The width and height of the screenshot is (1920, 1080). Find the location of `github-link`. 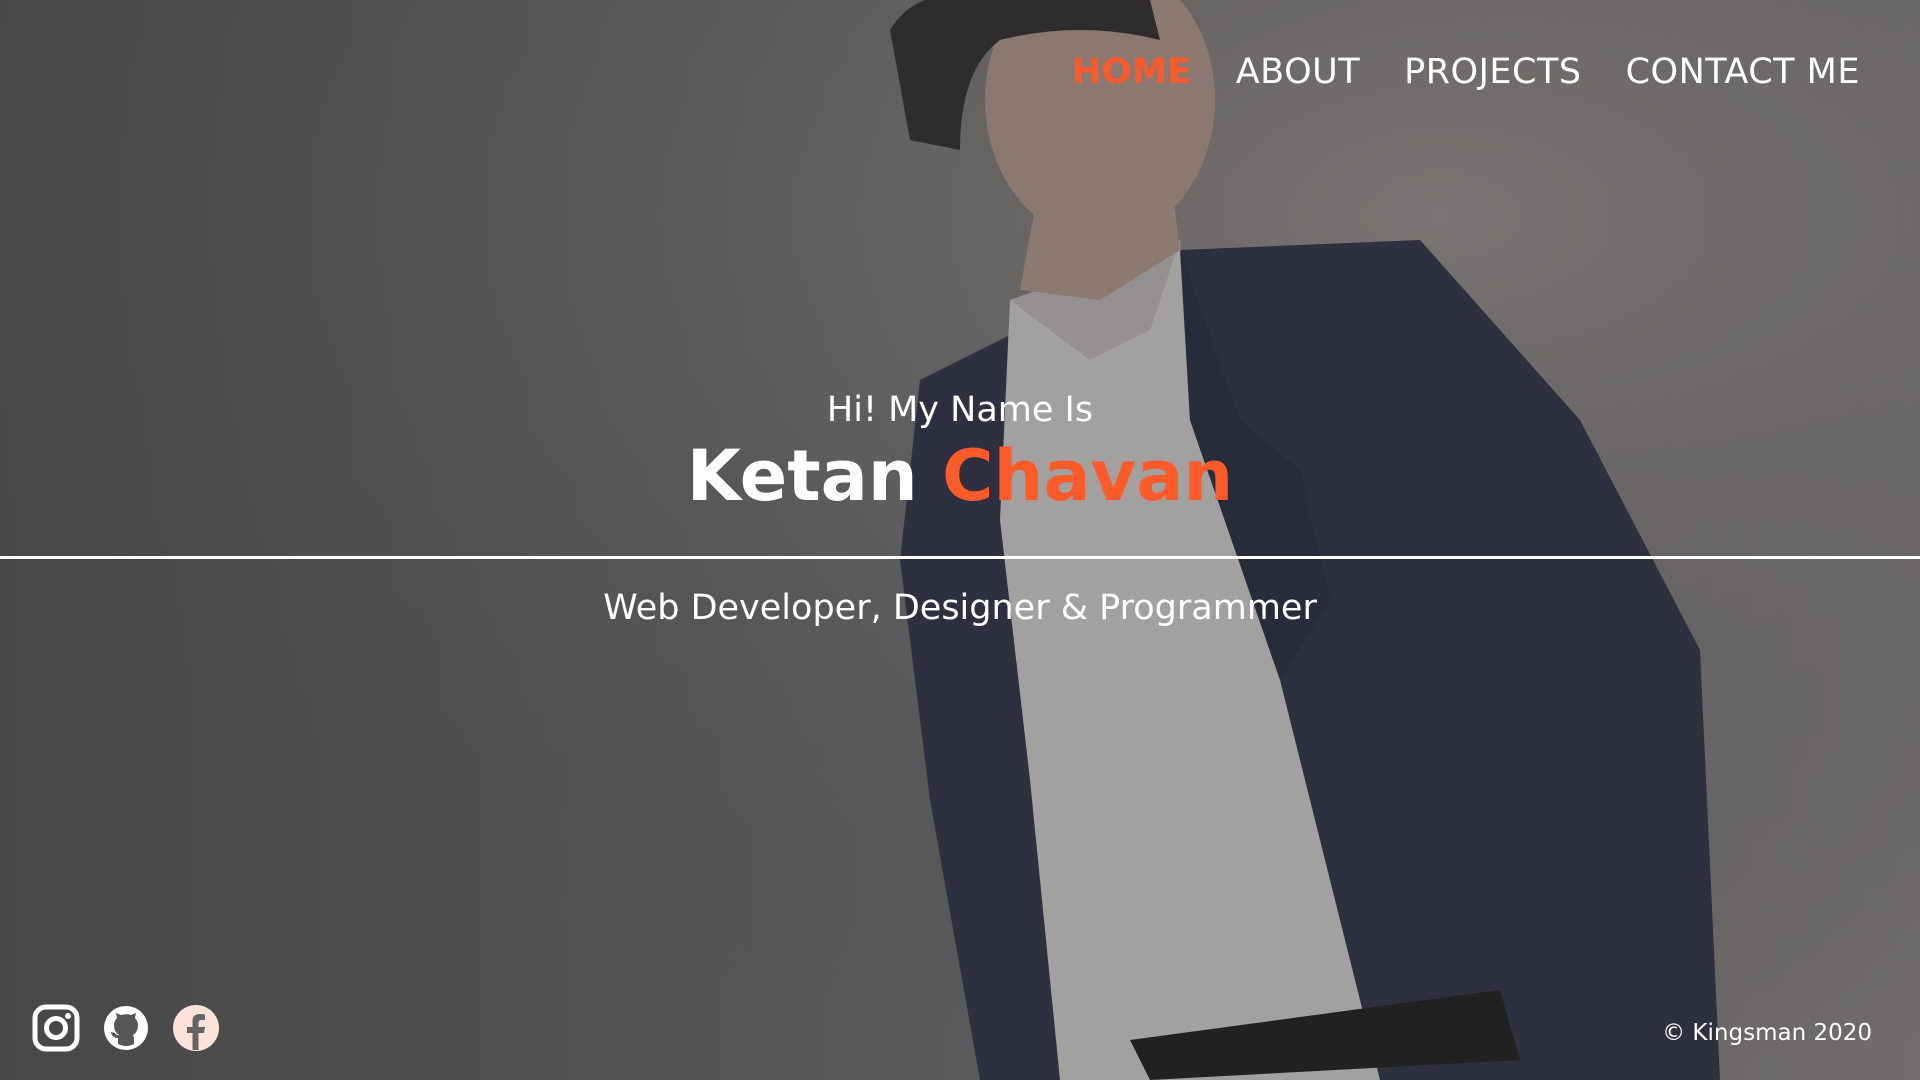

github-link is located at coordinates (126, 1028).